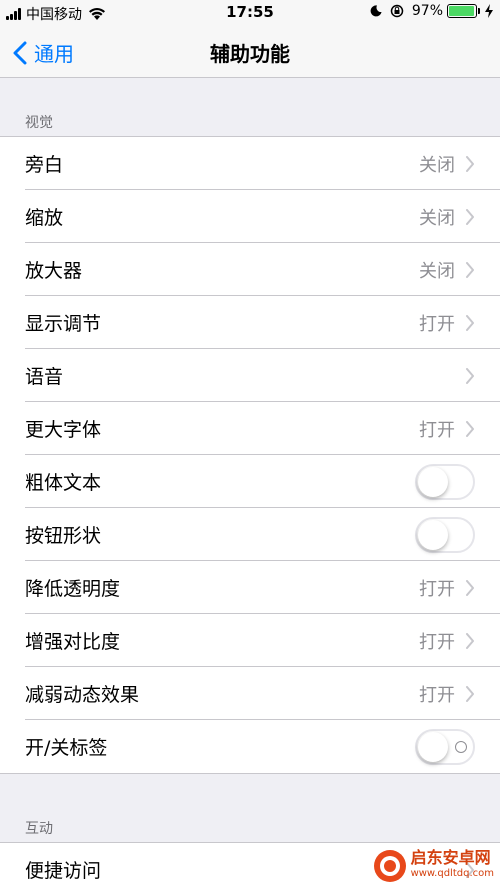 Image resolution: width=500 pixels, height=889 pixels. What do you see at coordinates (250, 640) in the screenshot?
I see `settings-row: 增强对比度 打开` at bounding box center [250, 640].